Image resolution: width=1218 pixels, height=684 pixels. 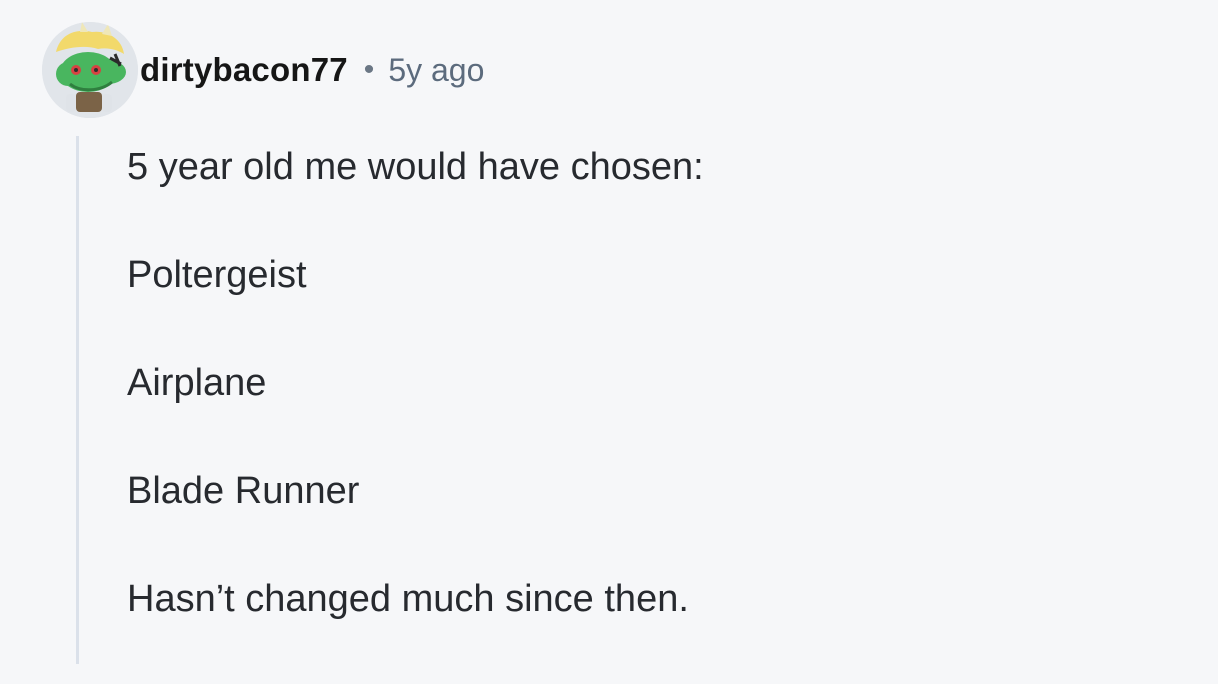 What do you see at coordinates (415, 167) in the screenshot?
I see `comment-paragraph: 5 year old me would have chosen:` at bounding box center [415, 167].